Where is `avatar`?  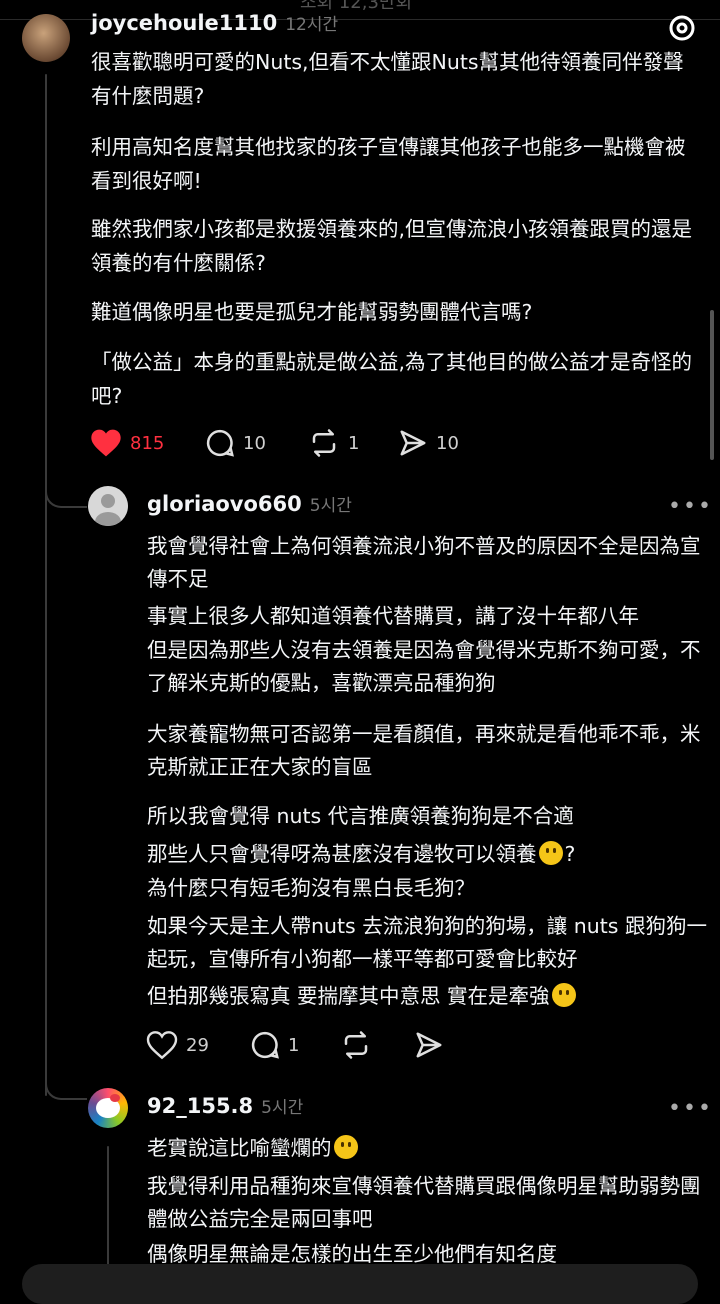 avatar is located at coordinates (46, 38).